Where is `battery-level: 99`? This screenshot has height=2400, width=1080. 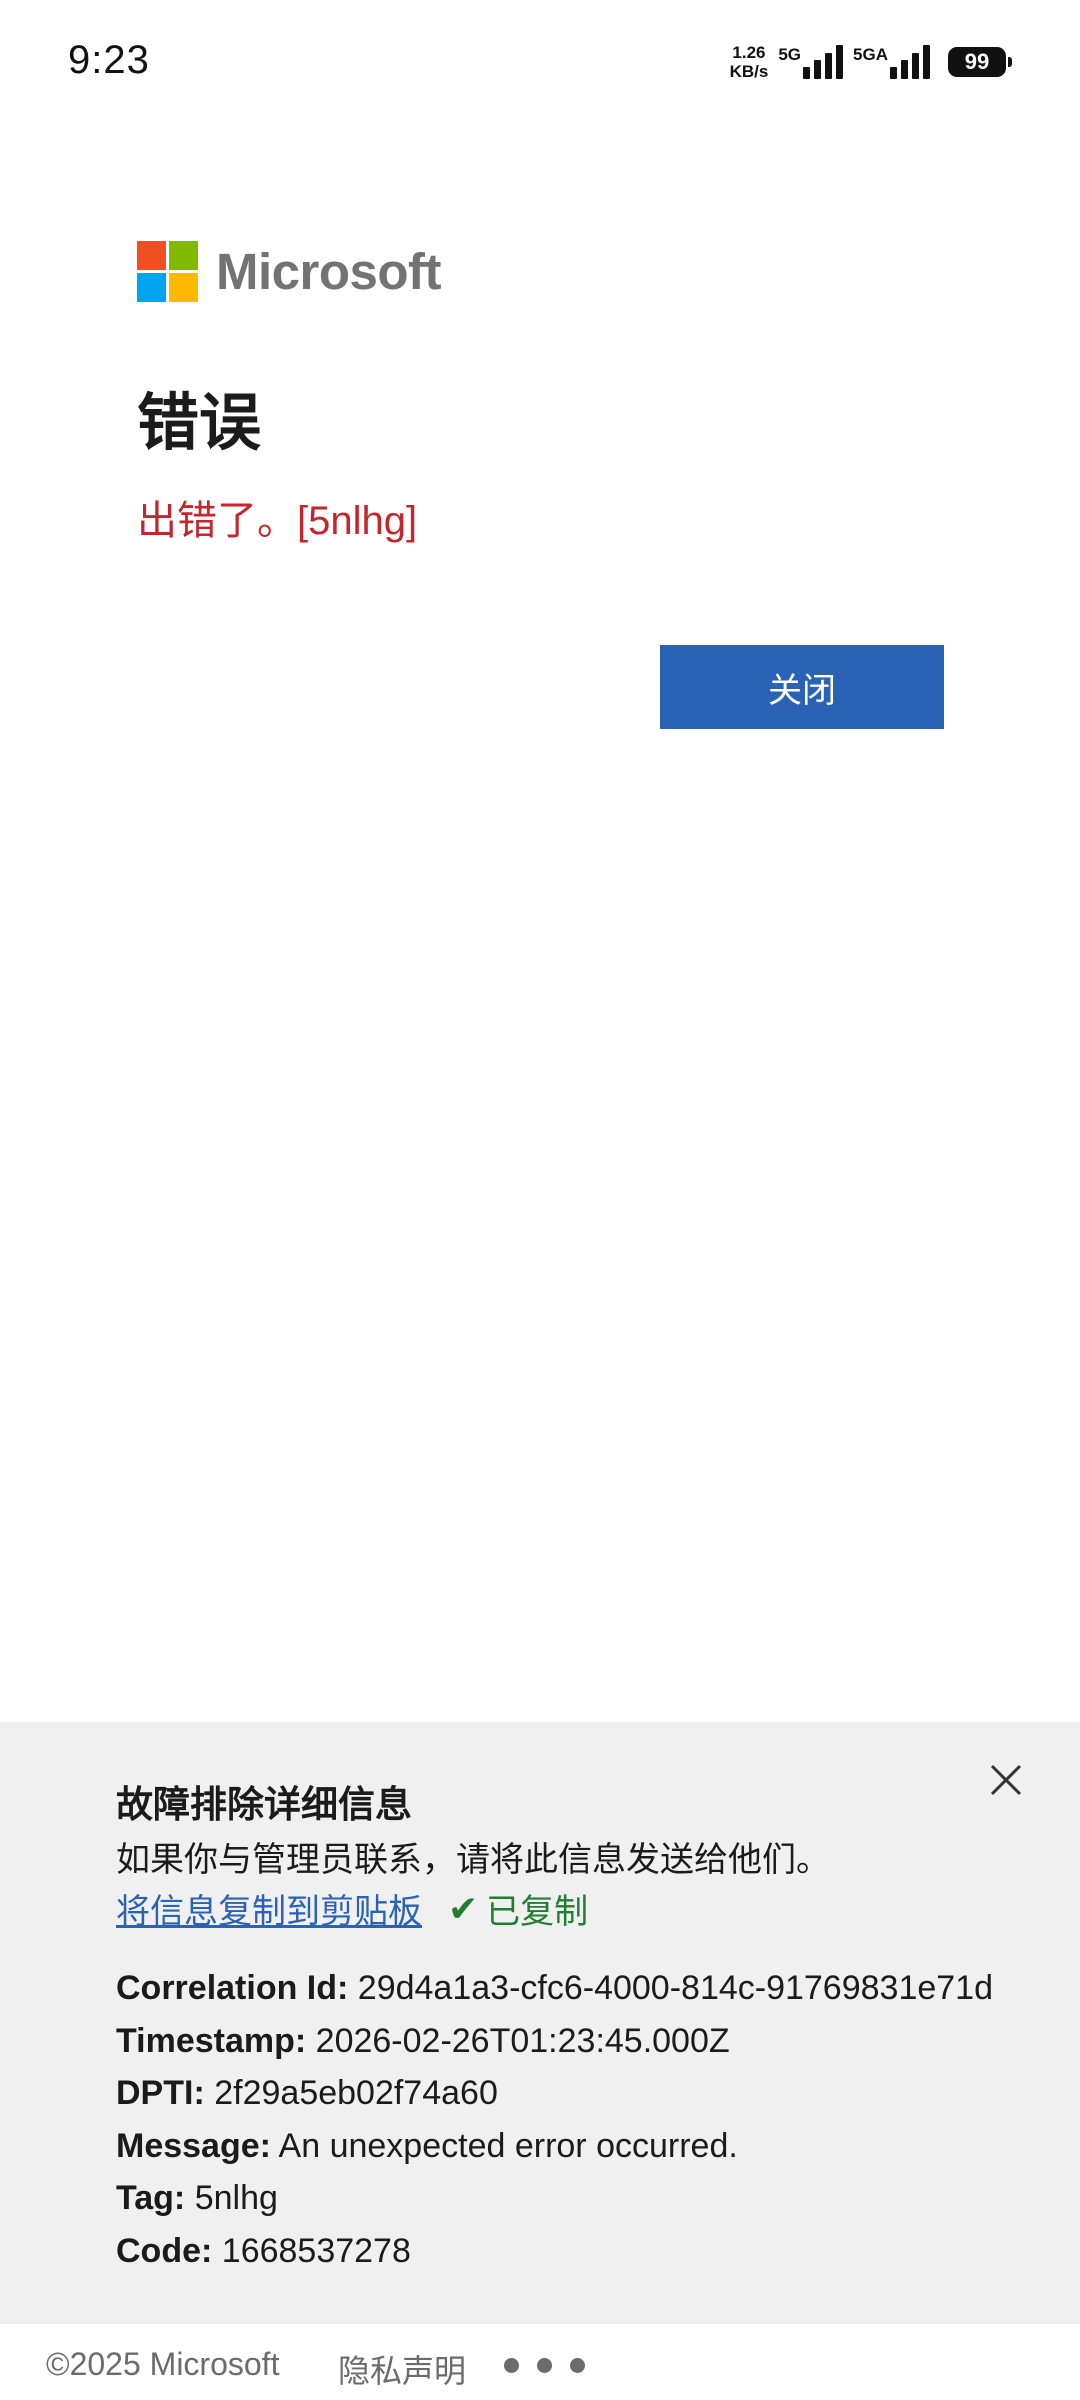
battery-level: 99 is located at coordinates (977, 61).